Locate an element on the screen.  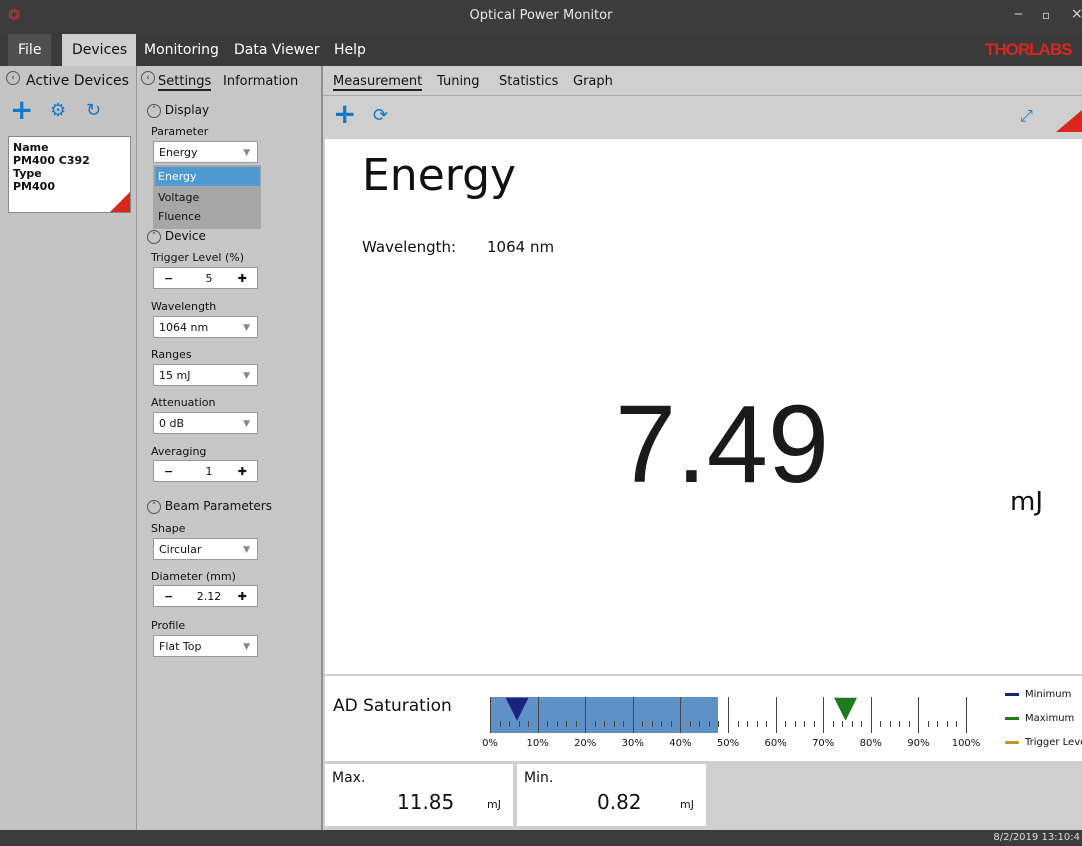
collapse-settings-icon: ‹ is located at coordinates (148, 77).